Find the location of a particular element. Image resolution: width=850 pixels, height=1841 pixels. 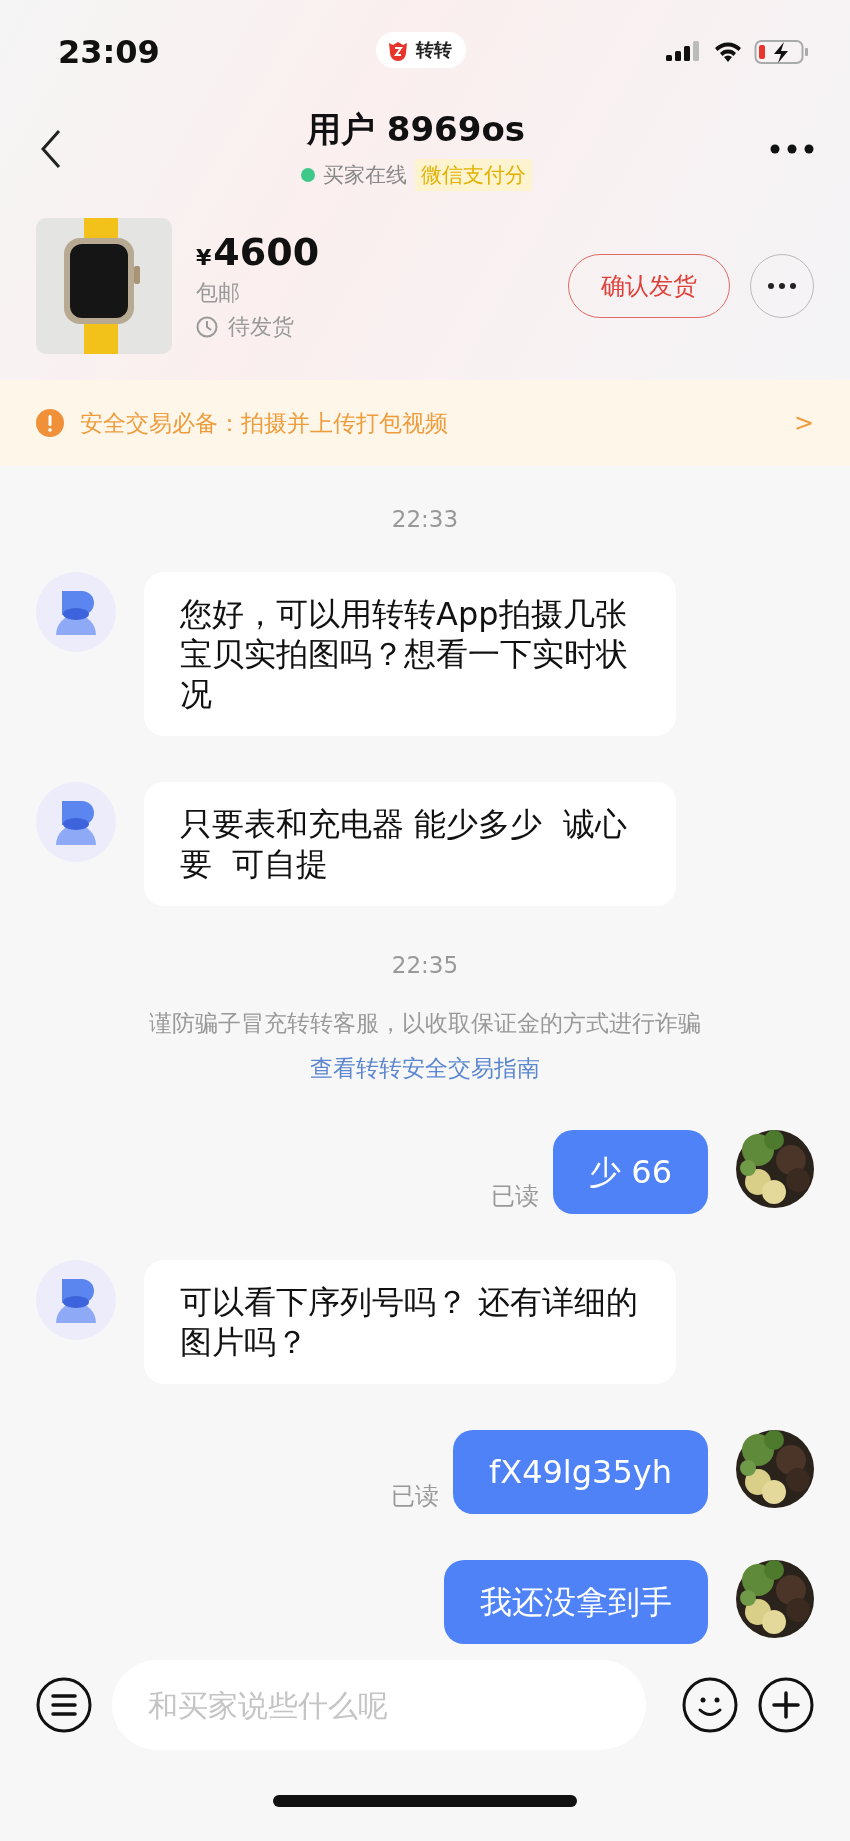

message-bubble: 可以看下序列号吗？ 还有详细的图片吗？ is located at coordinates (410, 1322).